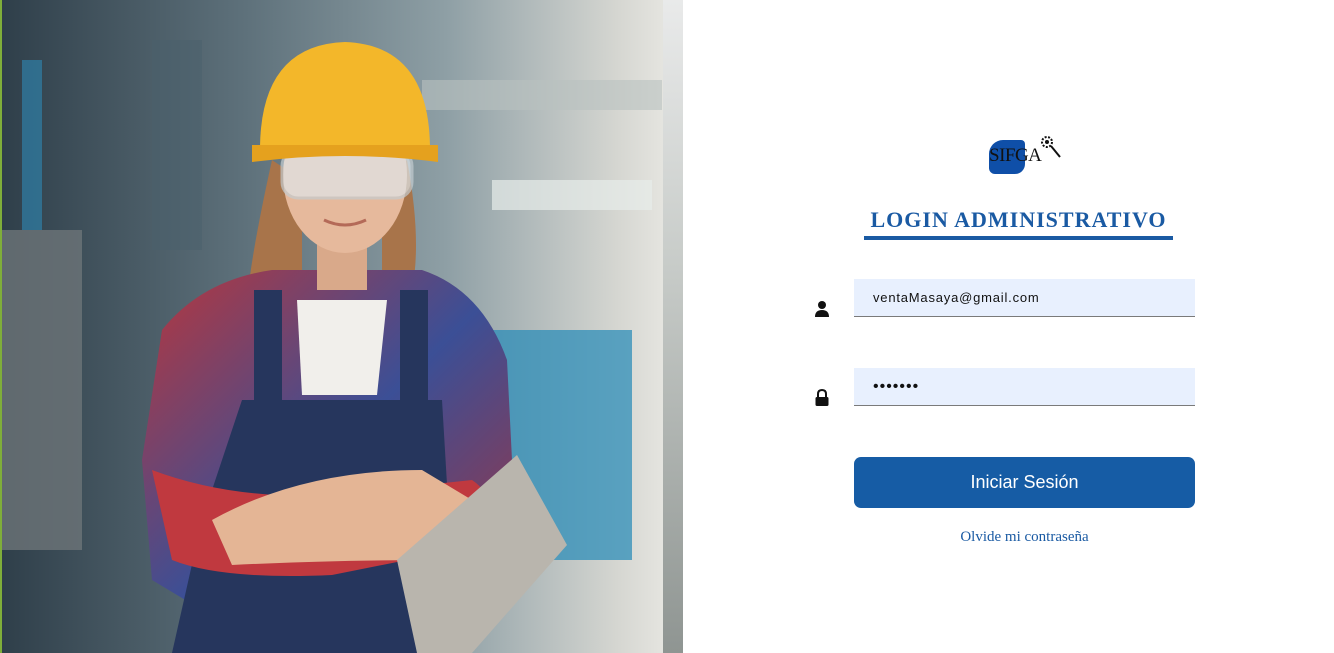  What do you see at coordinates (1024, 482) in the screenshot?
I see `login-button: Iniciar Sesión` at bounding box center [1024, 482].